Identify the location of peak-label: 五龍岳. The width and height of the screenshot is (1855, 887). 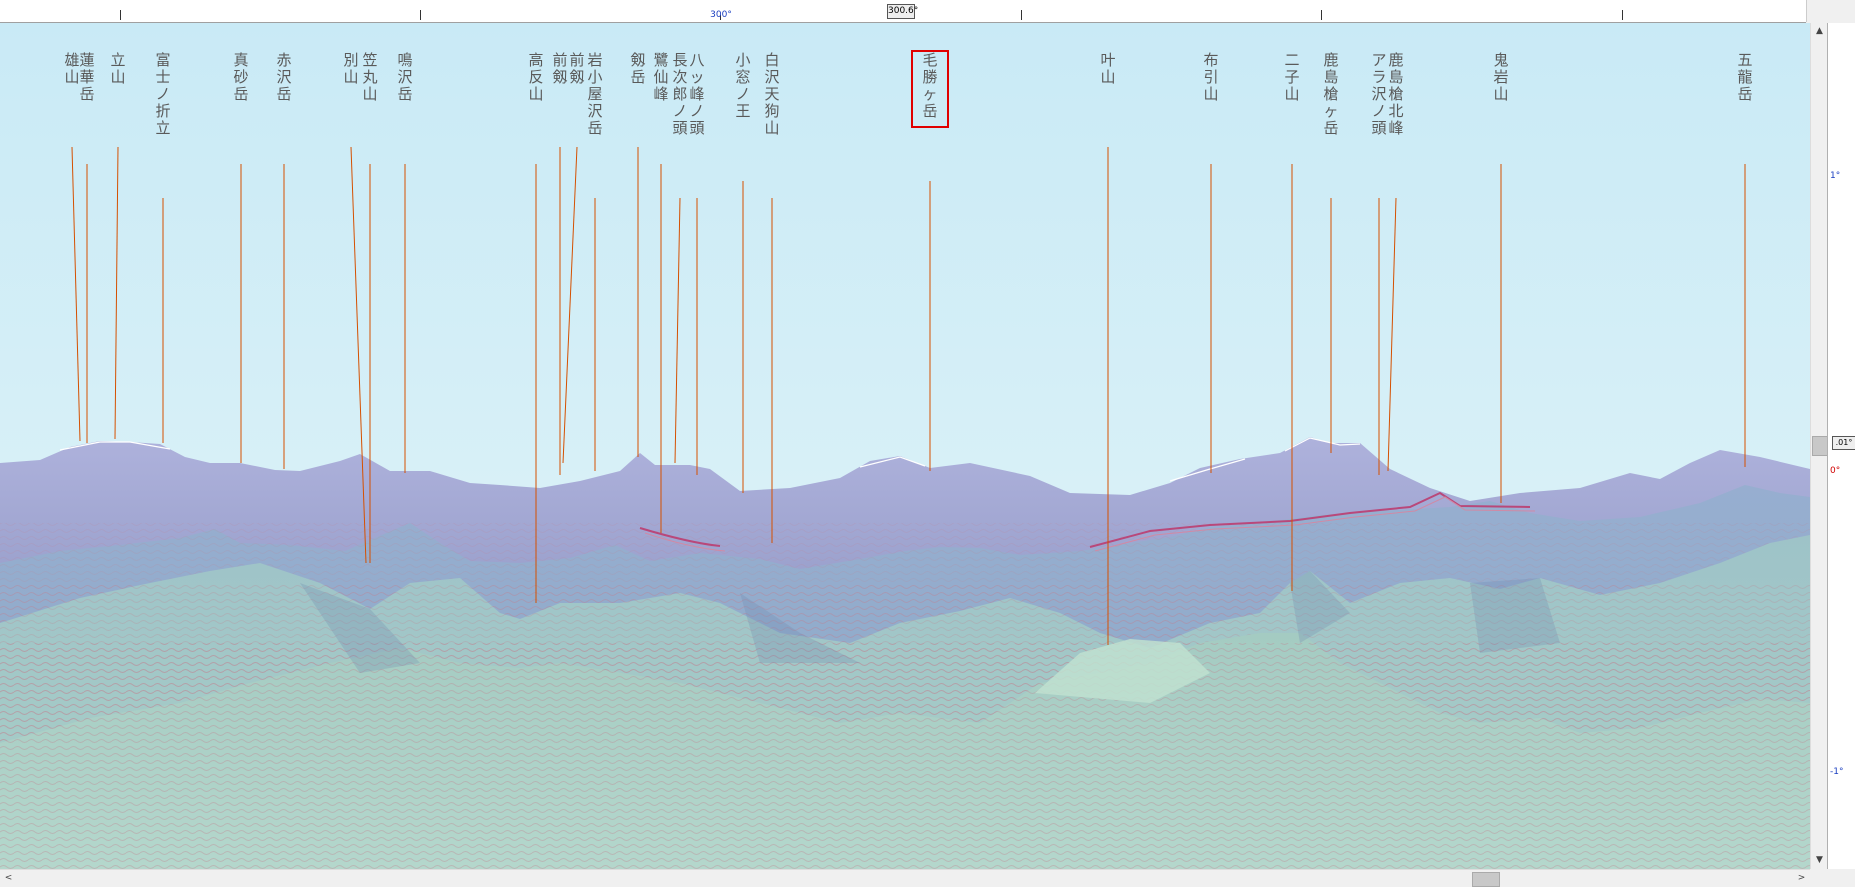
(1744, 77).